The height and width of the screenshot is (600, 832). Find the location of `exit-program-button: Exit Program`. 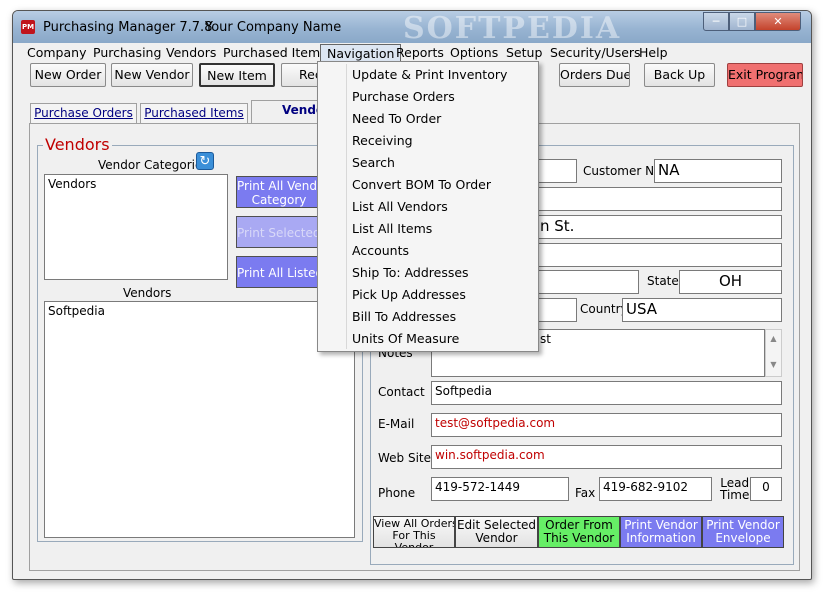

exit-program-button: Exit Program is located at coordinates (765, 75).